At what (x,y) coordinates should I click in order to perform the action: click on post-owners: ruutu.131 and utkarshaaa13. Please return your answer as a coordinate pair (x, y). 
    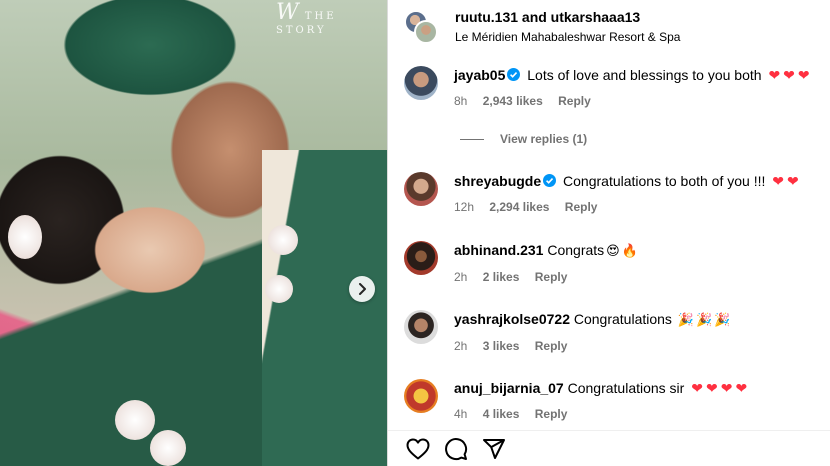
    Looking at the image, I should click on (567, 17).